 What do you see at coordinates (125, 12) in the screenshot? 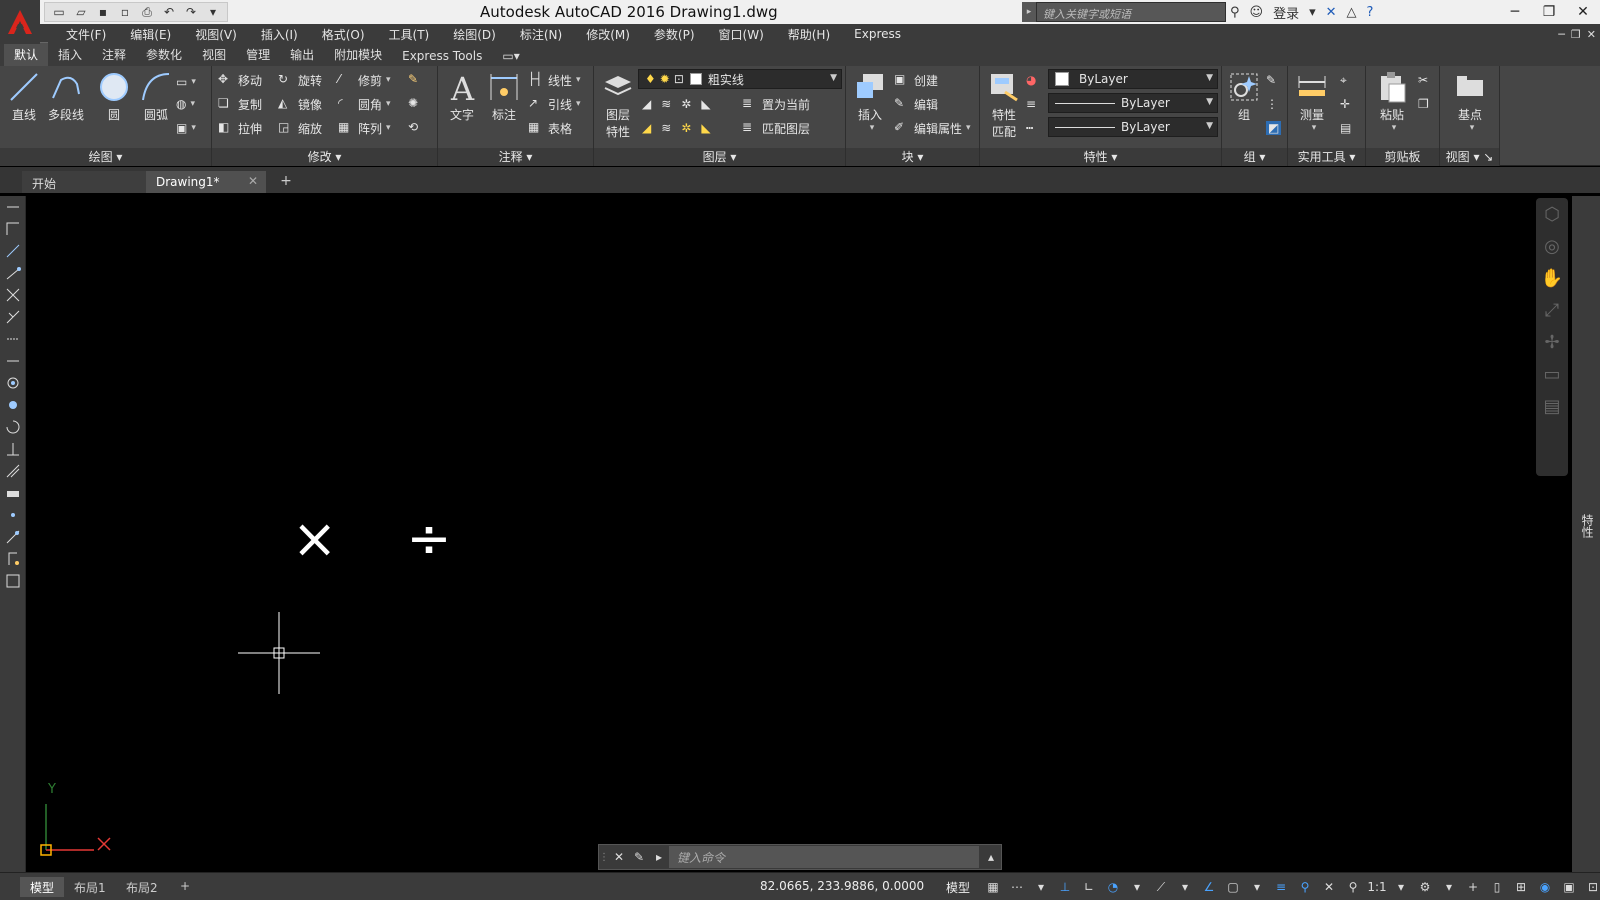
I see `save-as-icon: ▫` at bounding box center [125, 12].